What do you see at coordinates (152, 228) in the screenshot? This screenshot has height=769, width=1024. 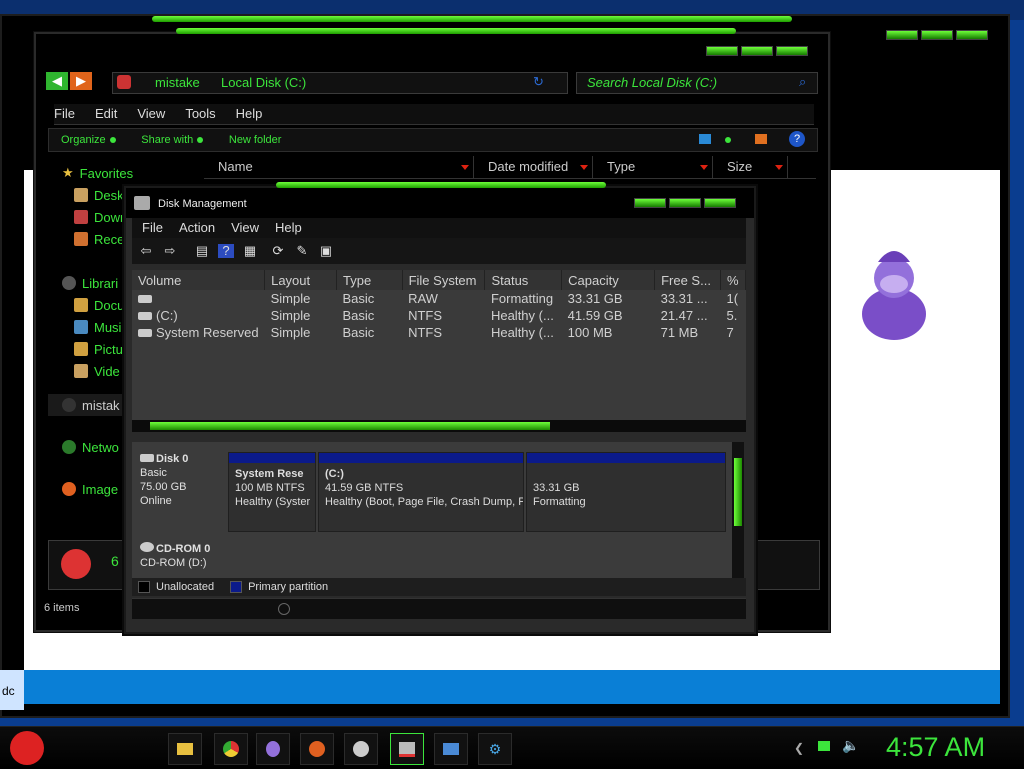 I see `dm-menu-file: File` at bounding box center [152, 228].